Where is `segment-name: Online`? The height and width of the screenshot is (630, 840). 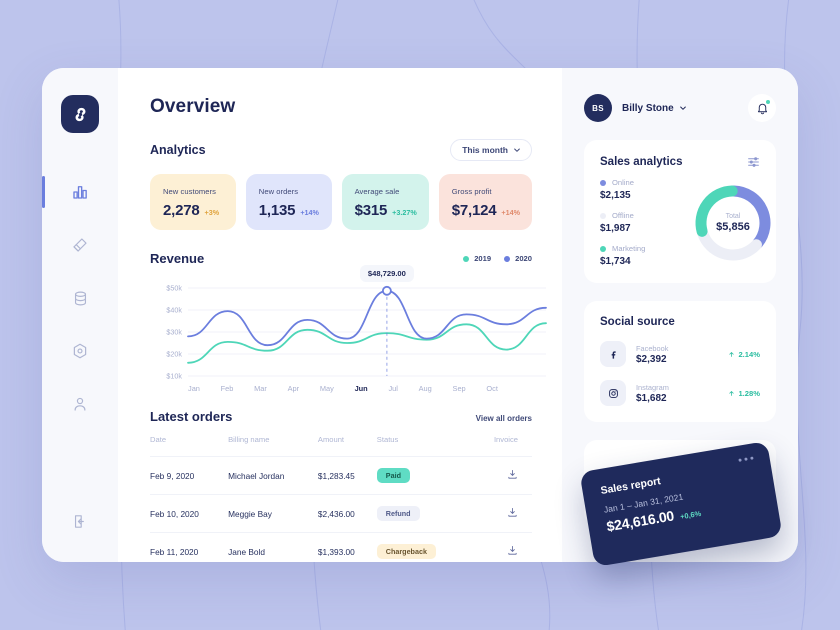
segment-name: Online is located at coordinates (623, 182).